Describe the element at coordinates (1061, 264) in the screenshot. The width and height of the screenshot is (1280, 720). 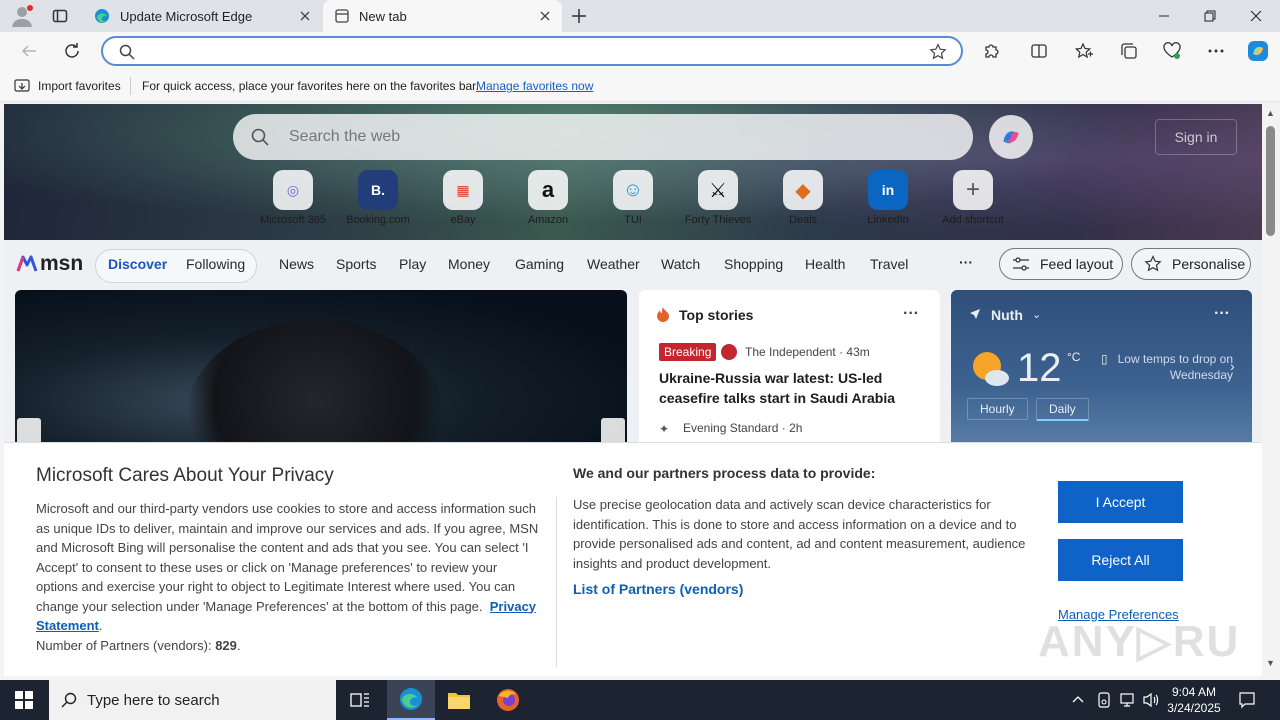
I see `feed-layout-button: Feed layout` at that location.